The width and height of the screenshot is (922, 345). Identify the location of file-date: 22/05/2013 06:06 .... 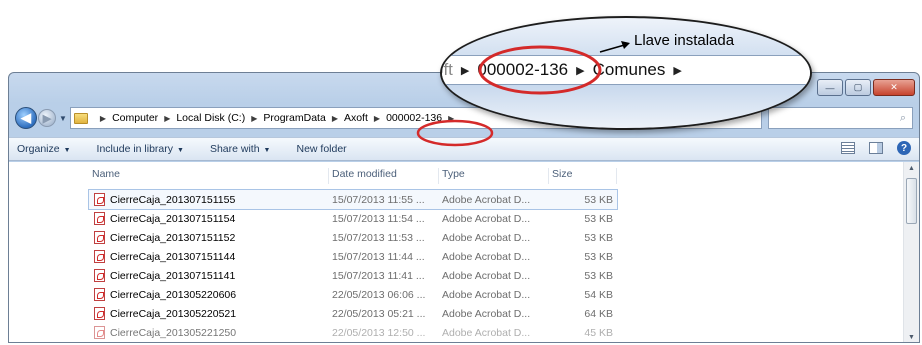
(379, 294).